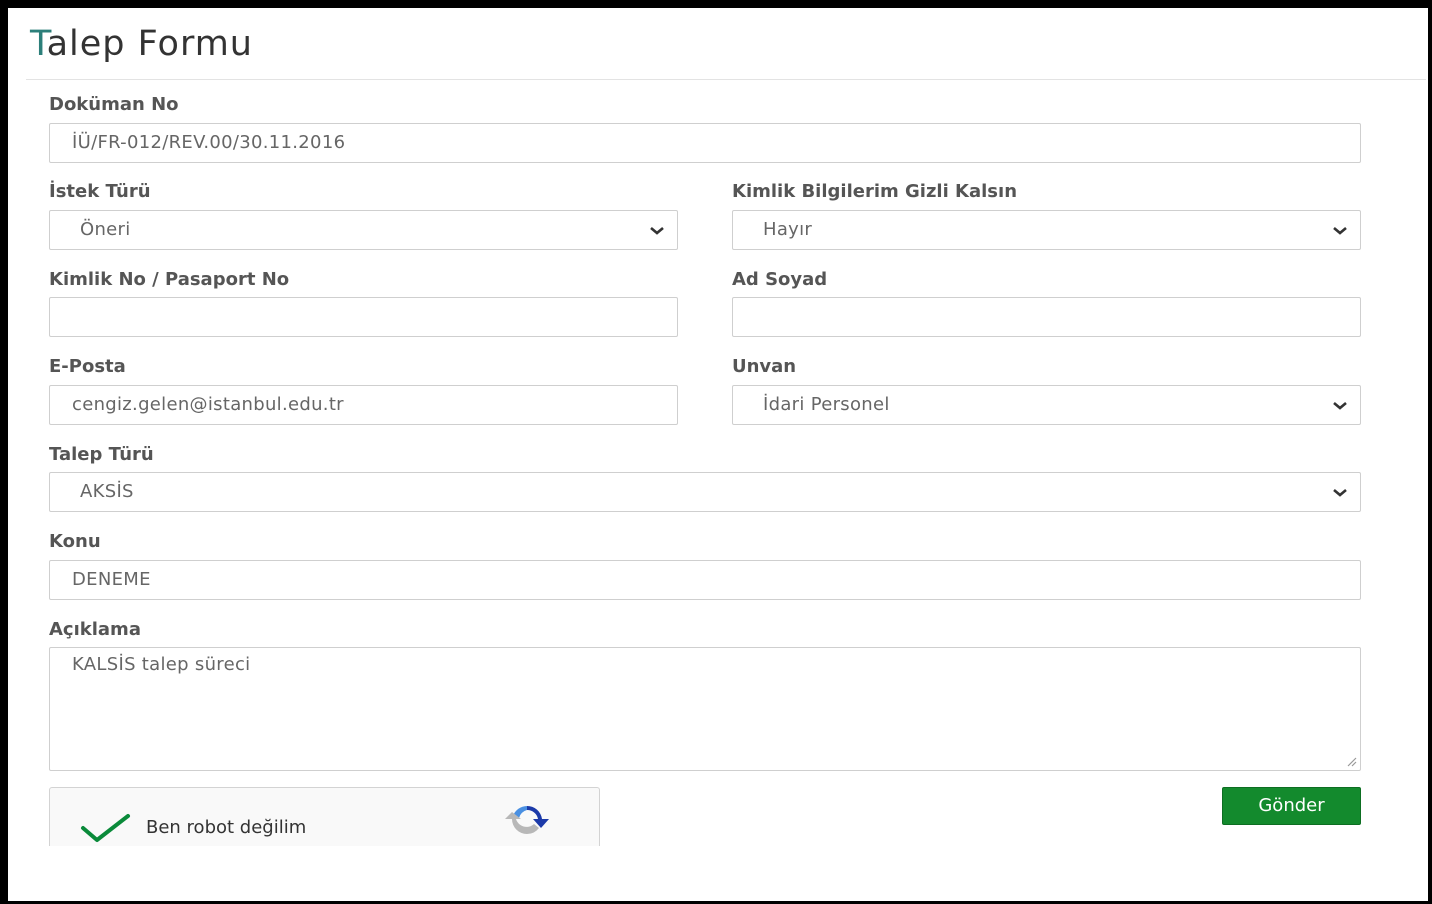 This screenshot has width=1432, height=904. What do you see at coordinates (875, 191) in the screenshot?
I see `identity-hidden-label: Kimlik Bilgilerim Gizli Kalsın` at bounding box center [875, 191].